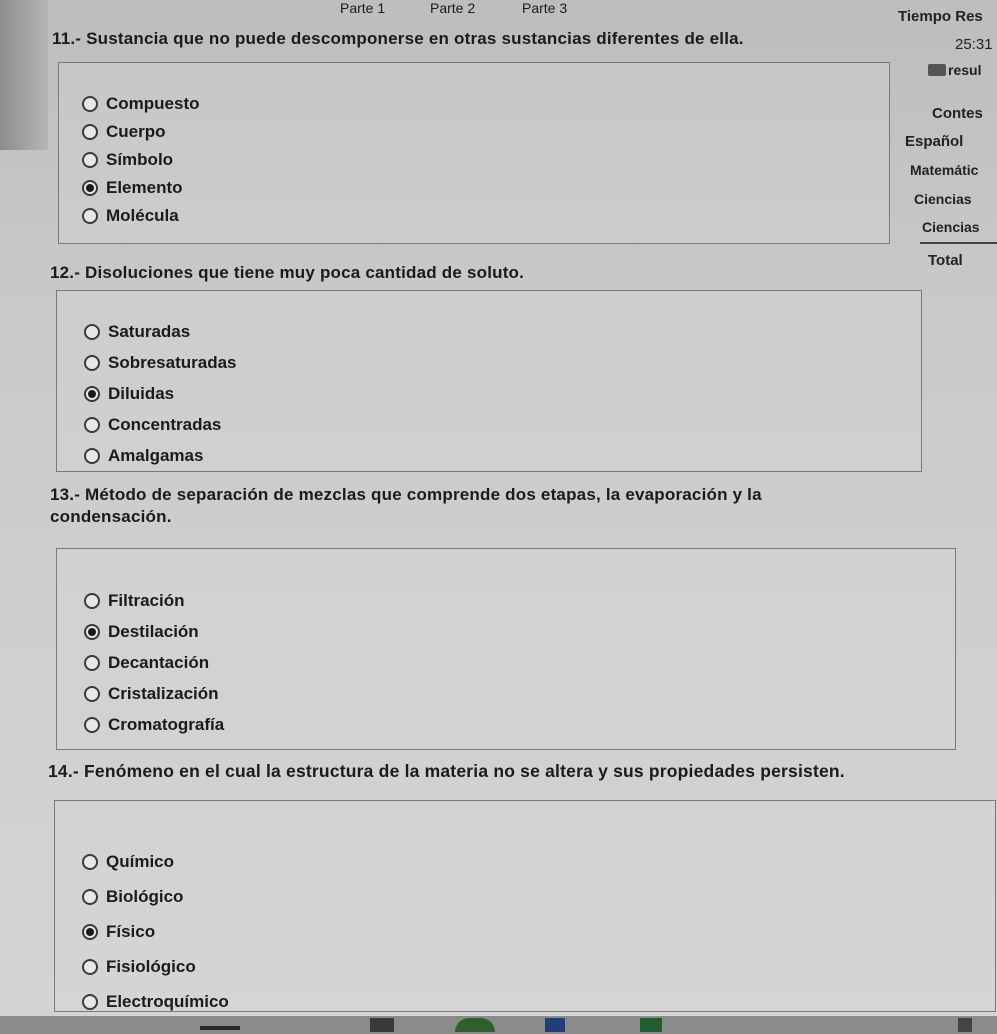 The height and width of the screenshot is (1034, 997). I want to click on q12-option-concentradas: Concentradas, so click(160, 424).